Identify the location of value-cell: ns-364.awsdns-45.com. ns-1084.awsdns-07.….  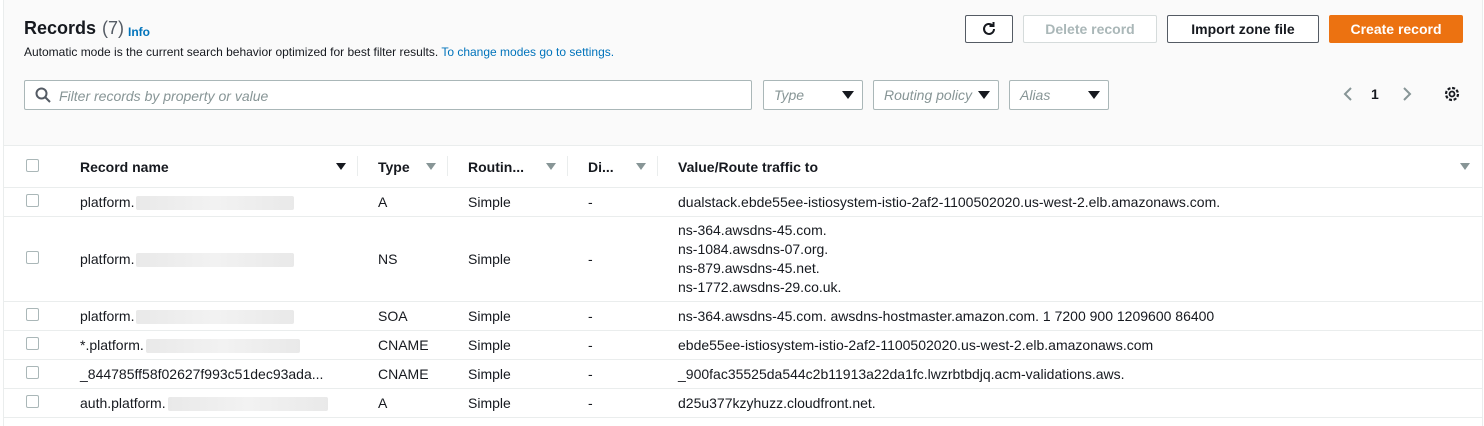
(1070, 259).